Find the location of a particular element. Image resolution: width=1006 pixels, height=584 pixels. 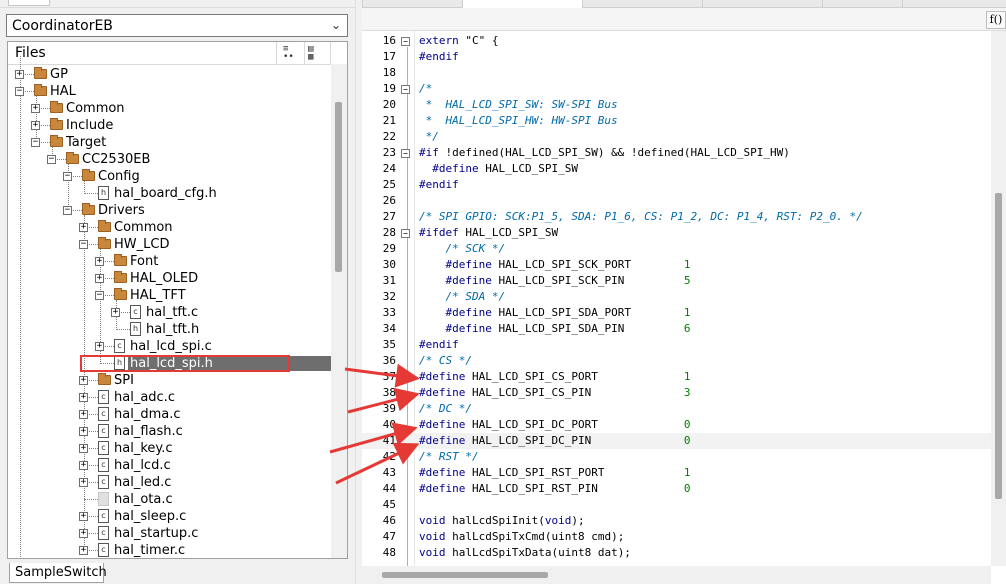

code-line: 19−/* is located at coordinates (676, 89).